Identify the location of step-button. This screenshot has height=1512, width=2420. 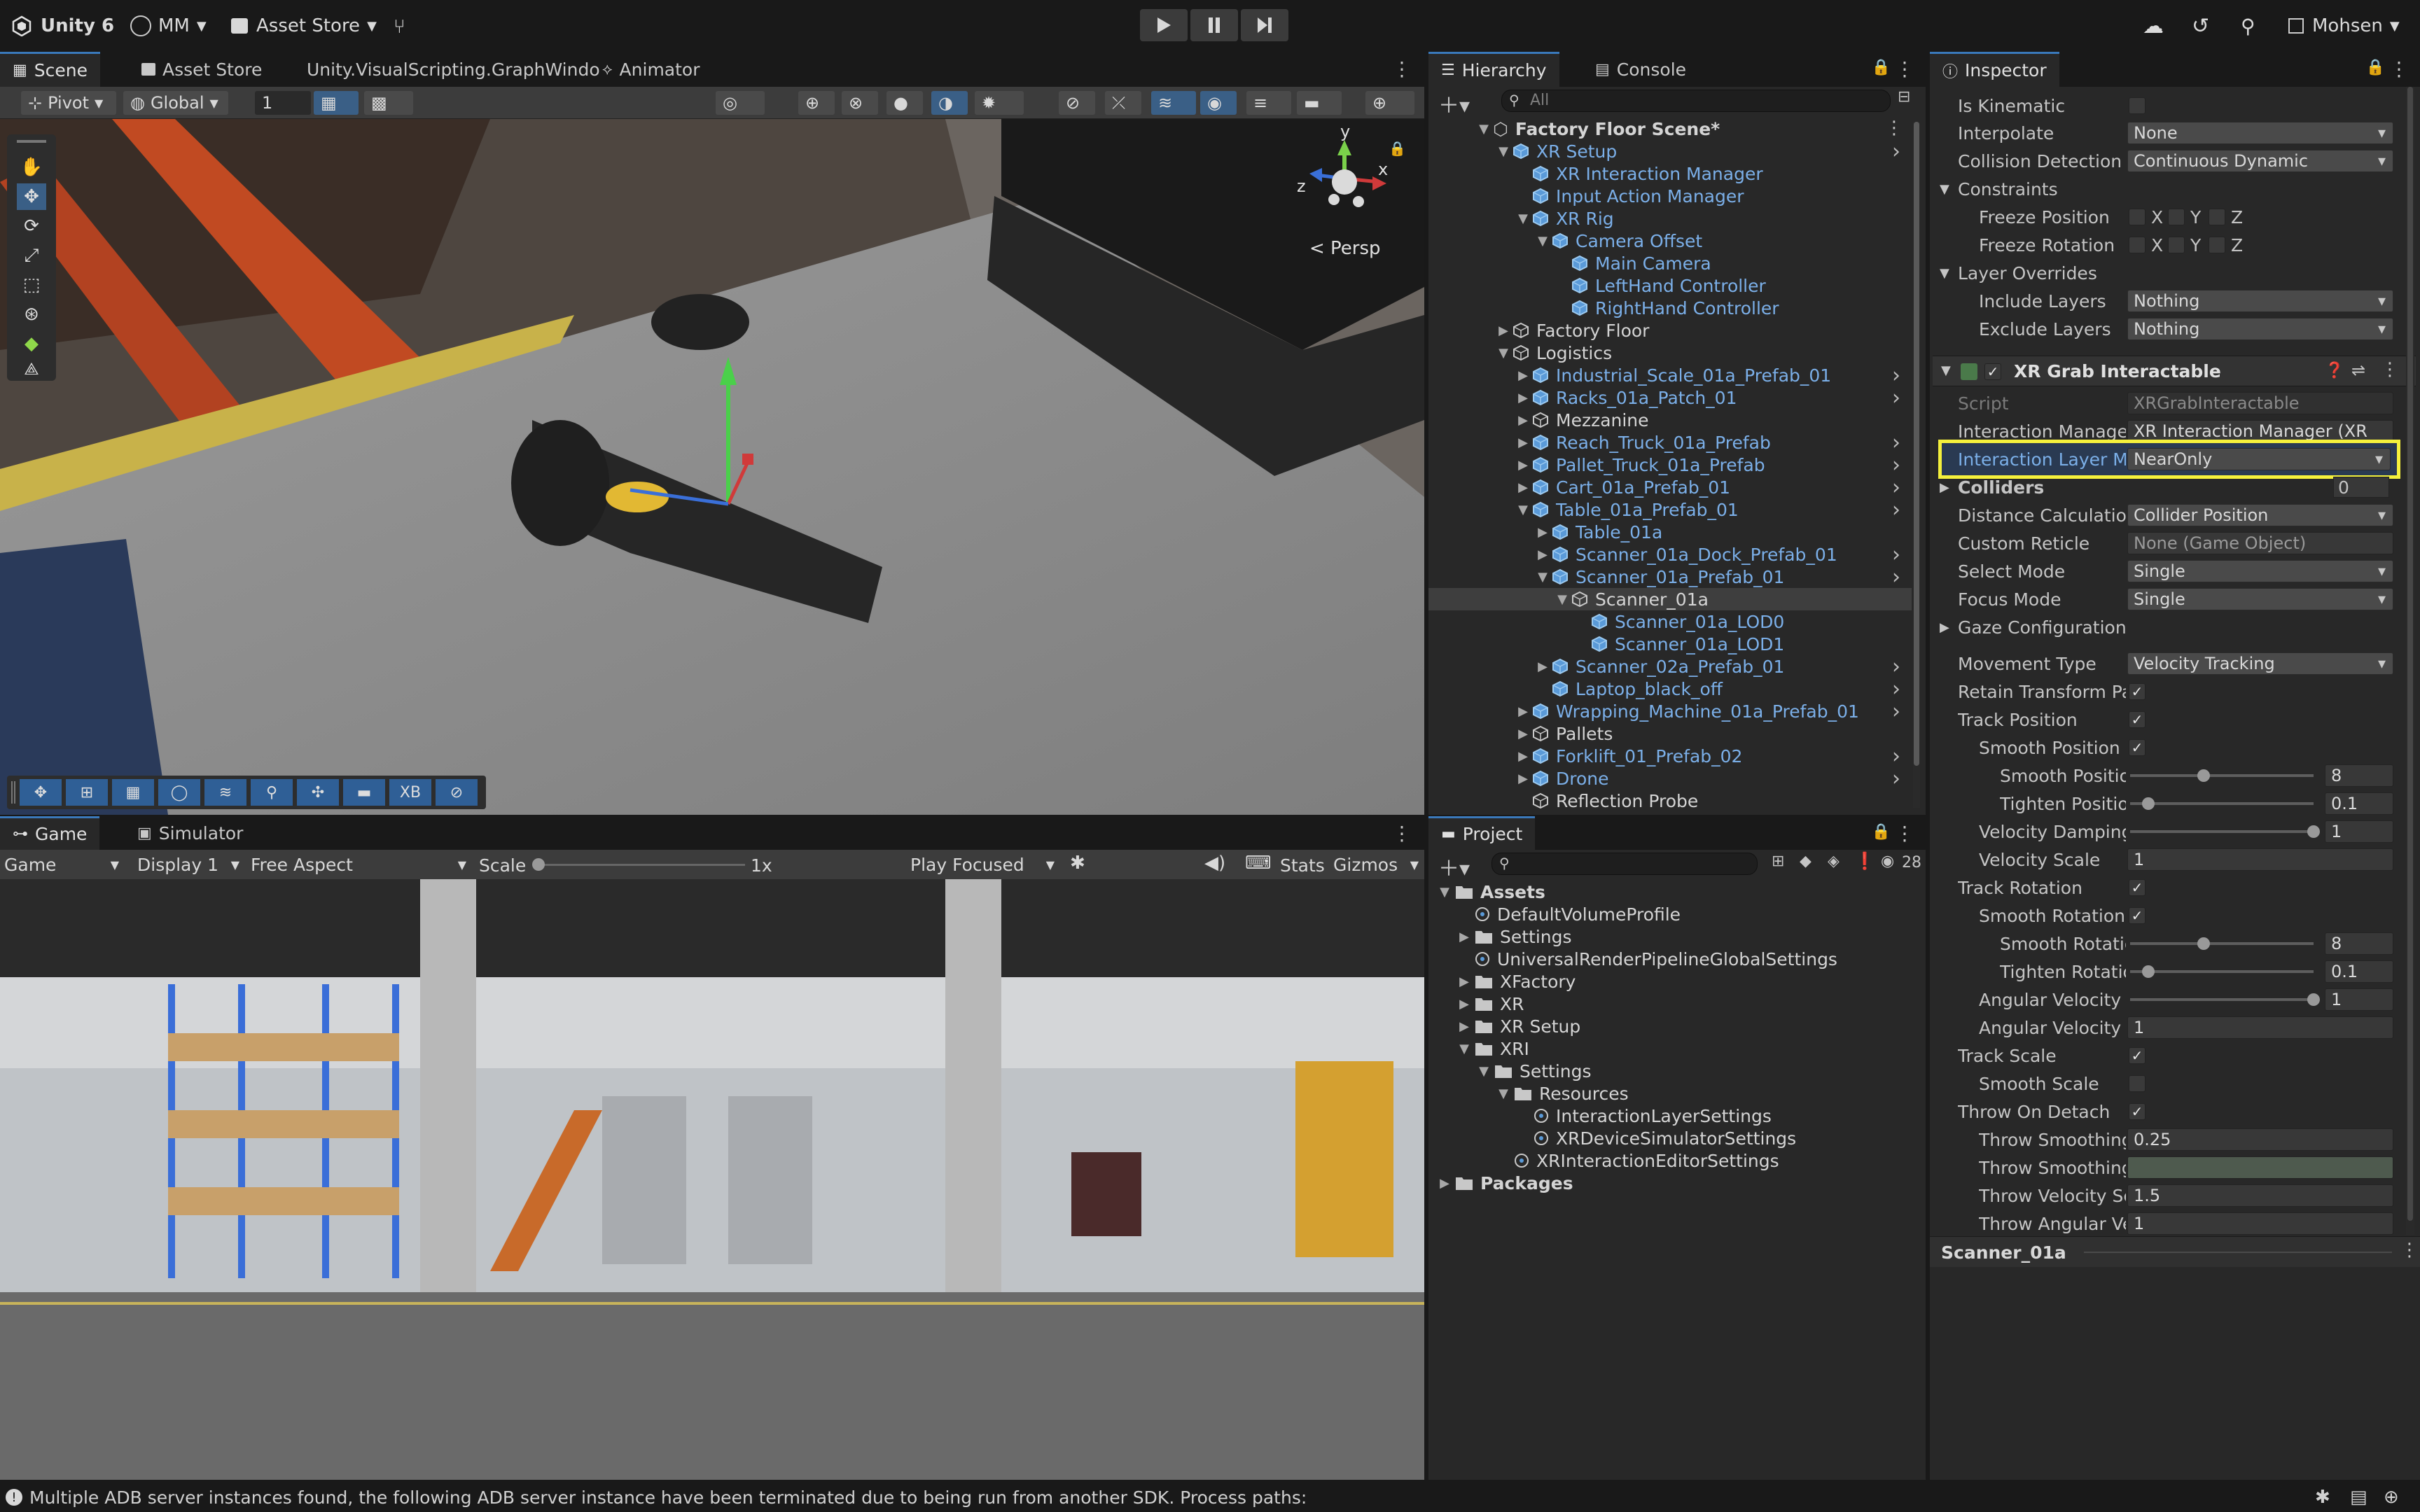
(1264, 25).